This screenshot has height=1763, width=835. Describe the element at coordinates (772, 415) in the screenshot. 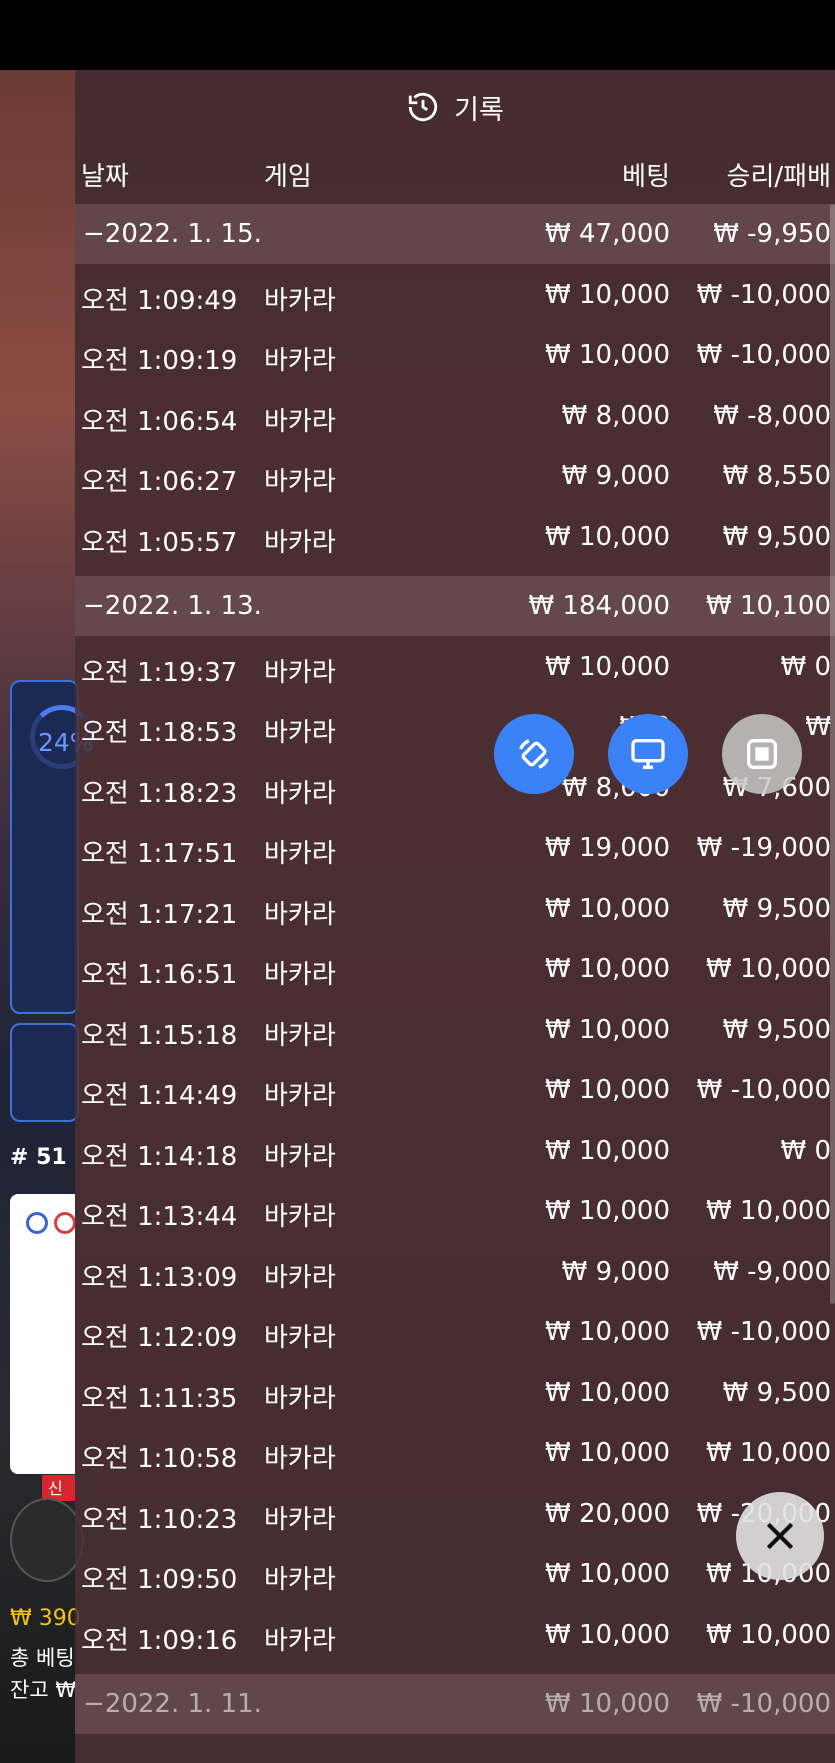

I see `row-result: ₩ -8,000` at that location.